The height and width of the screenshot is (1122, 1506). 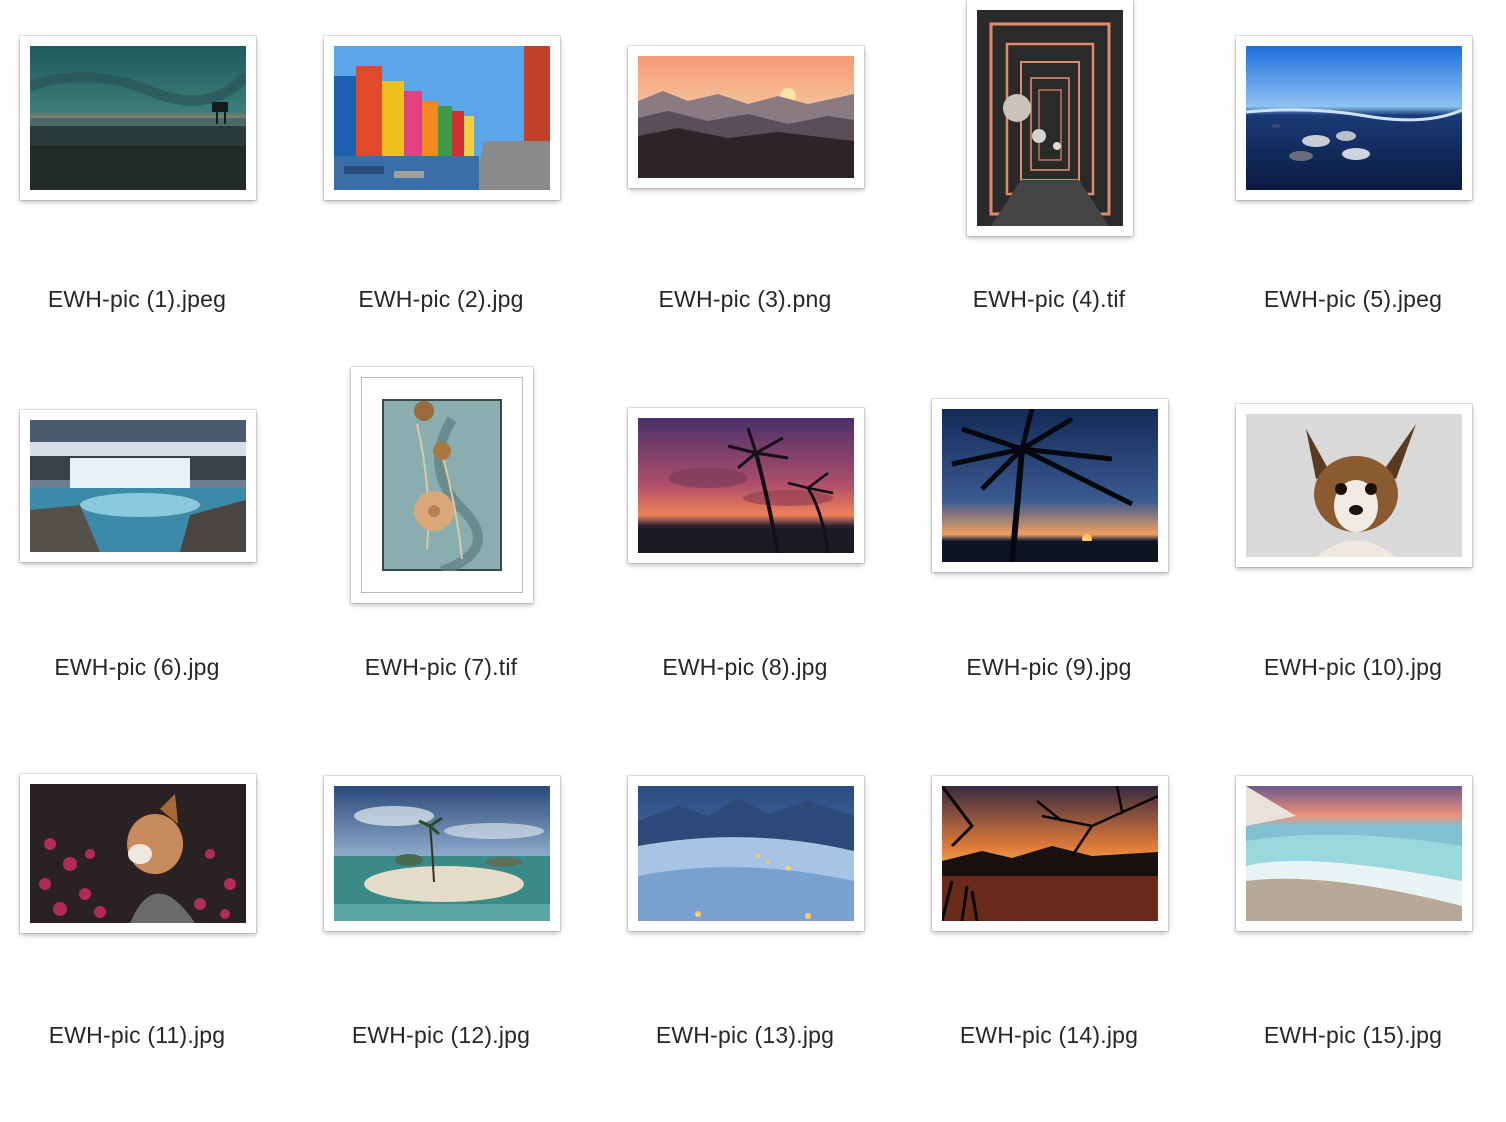 What do you see at coordinates (1353, 299) in the screenshot?
I see `file-name: EWH-pic (5).jpeg` at bounding box center [1353, 299].